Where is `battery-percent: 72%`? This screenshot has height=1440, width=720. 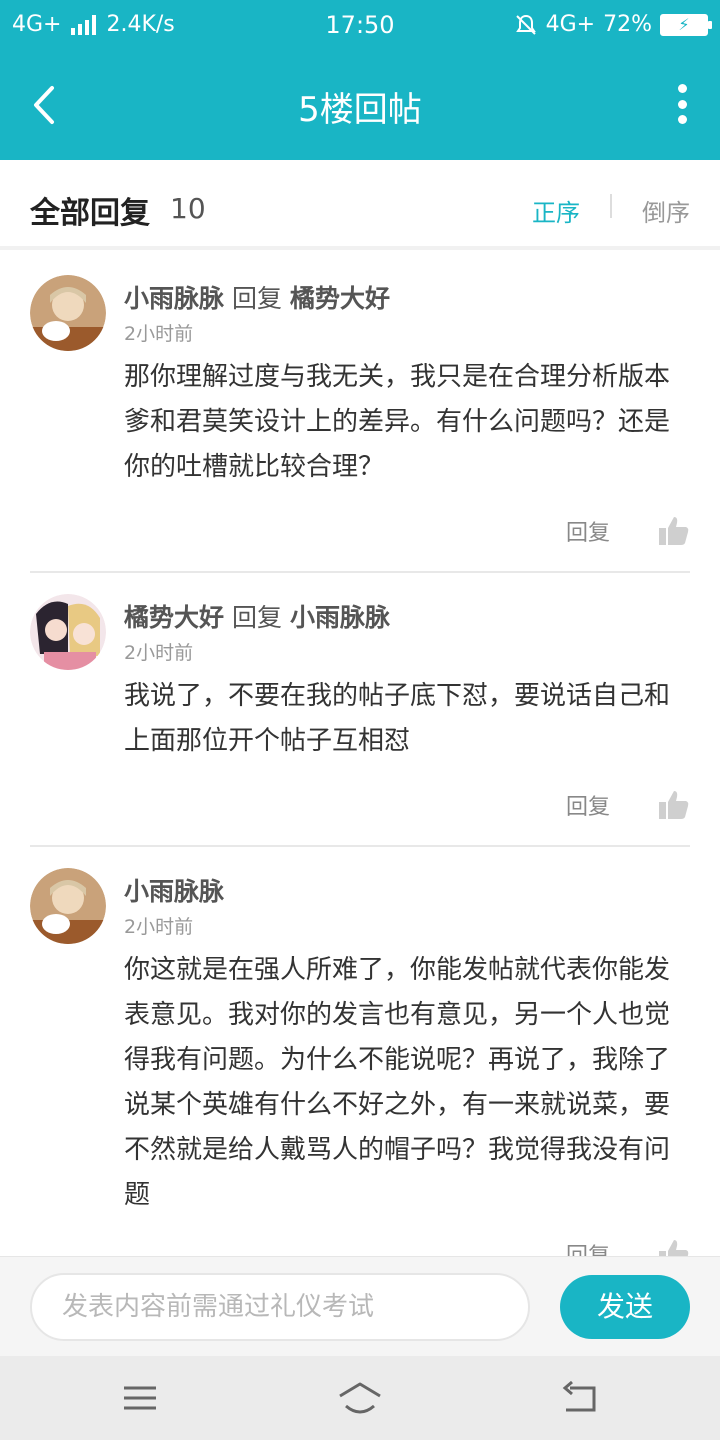 battery-percent: 72% is located at coordinates (627, 24).